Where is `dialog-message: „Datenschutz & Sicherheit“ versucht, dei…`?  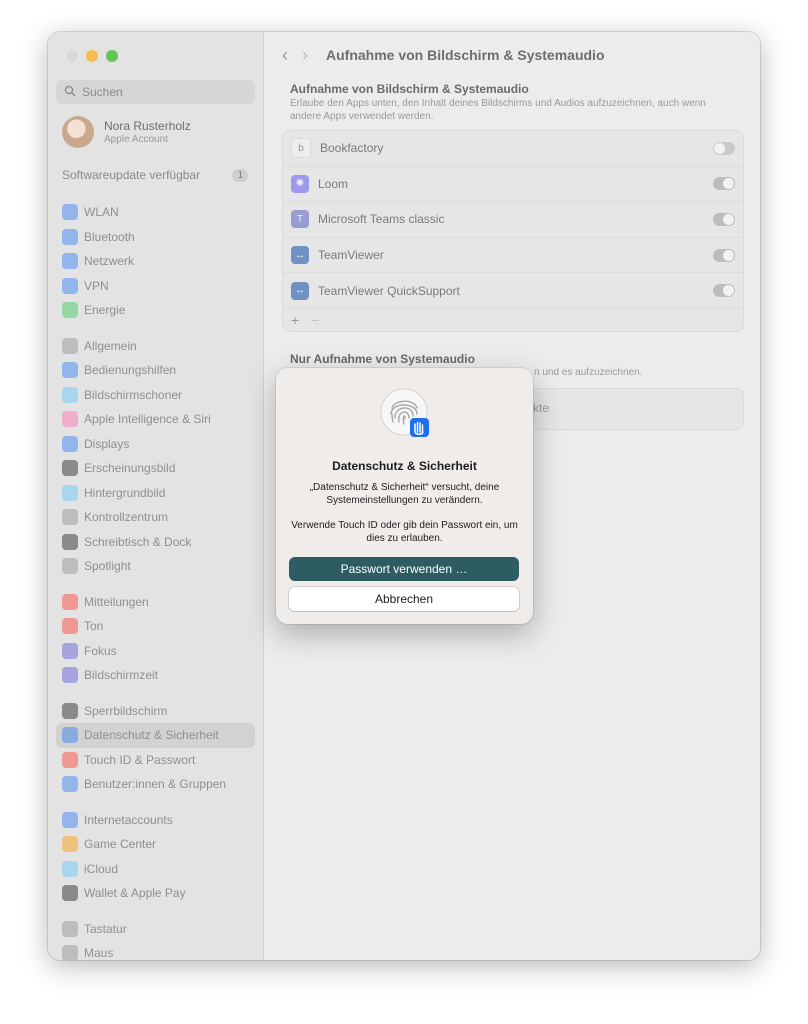 dialog-message: „Datenschutz & Sicherheit“ versucht, dei… is located at coordinates (404, 494).